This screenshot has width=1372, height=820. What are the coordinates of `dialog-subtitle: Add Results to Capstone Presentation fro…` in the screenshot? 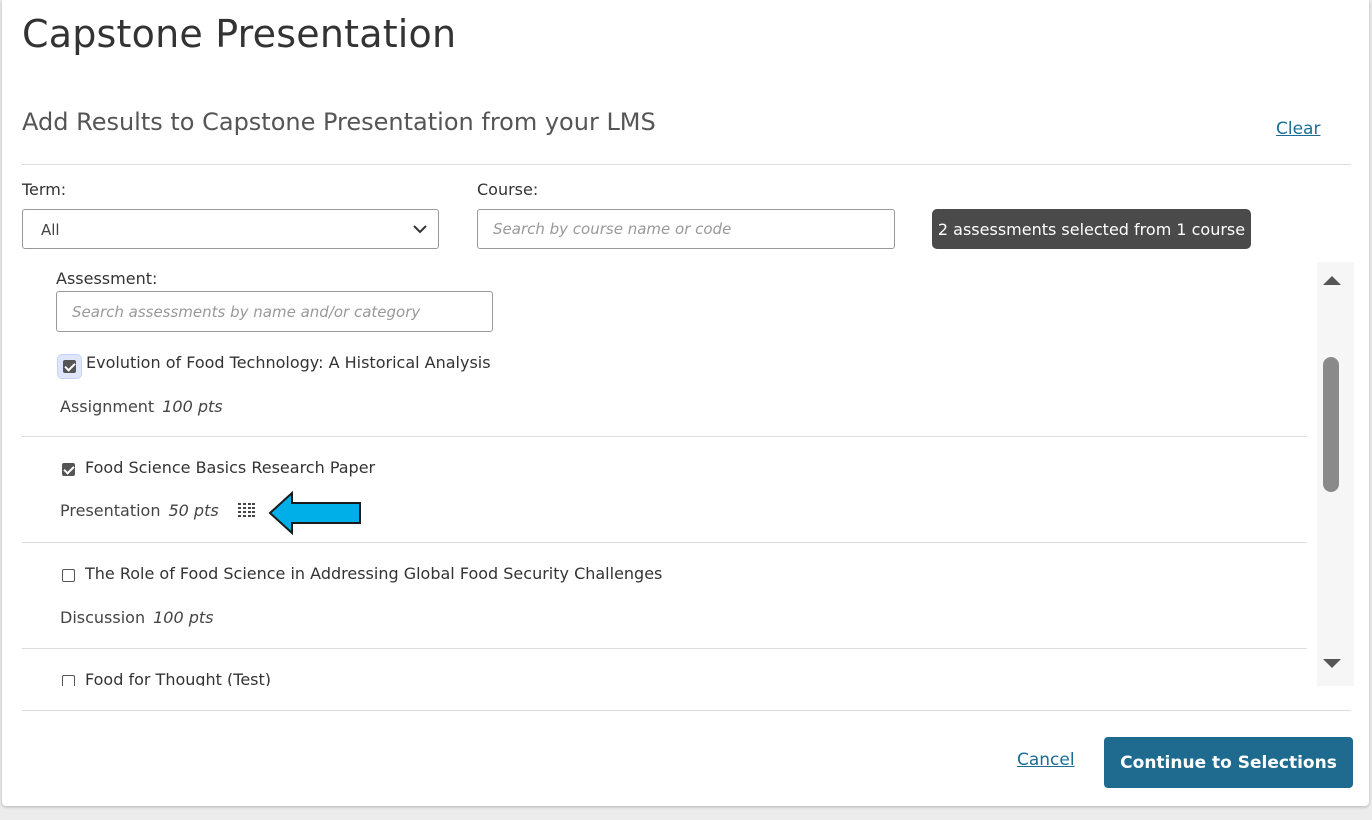 It's located at (339, 122).